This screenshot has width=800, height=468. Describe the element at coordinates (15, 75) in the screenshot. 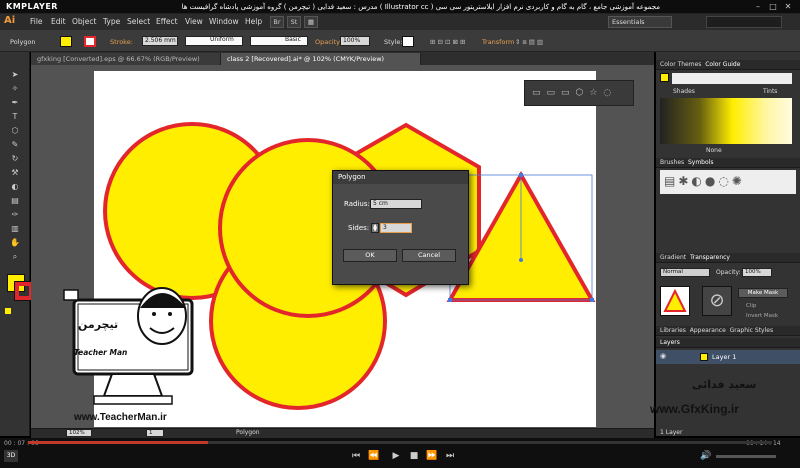

I see `selection-tool-icon: ➤` at that location.